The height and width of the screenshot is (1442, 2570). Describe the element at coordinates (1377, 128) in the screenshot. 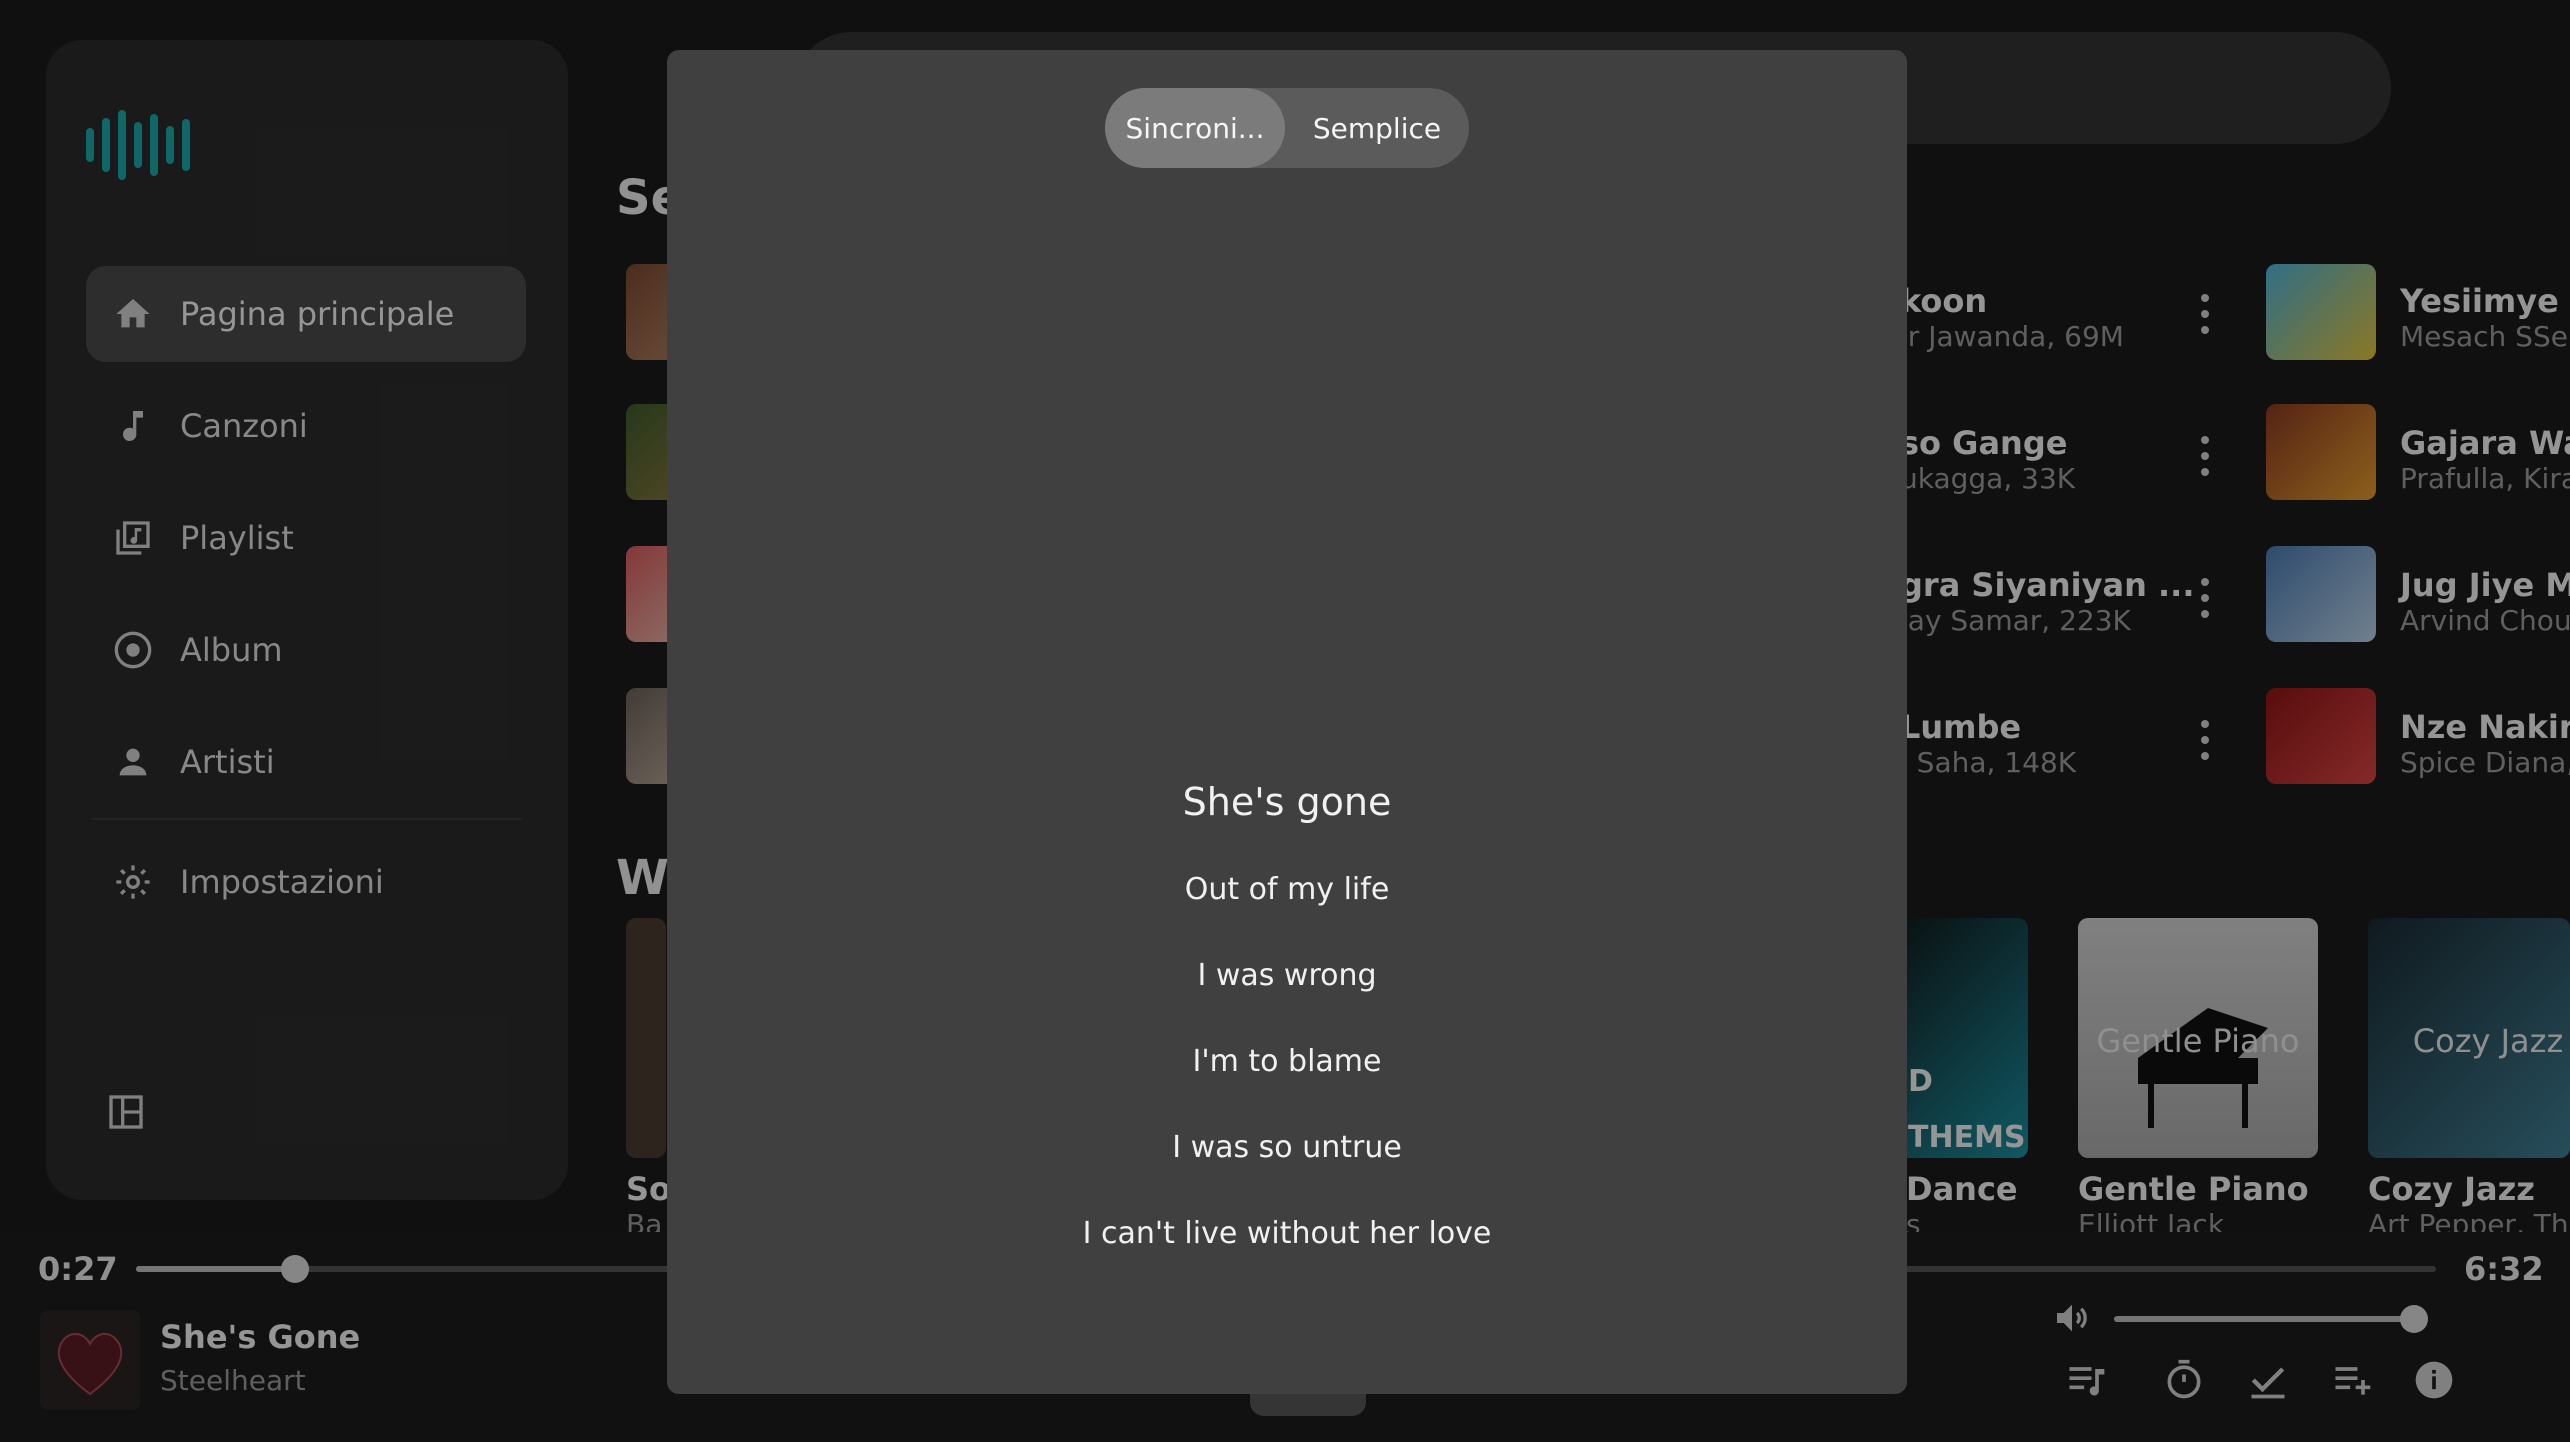

I see `tab-plain: Semplice` at that location.